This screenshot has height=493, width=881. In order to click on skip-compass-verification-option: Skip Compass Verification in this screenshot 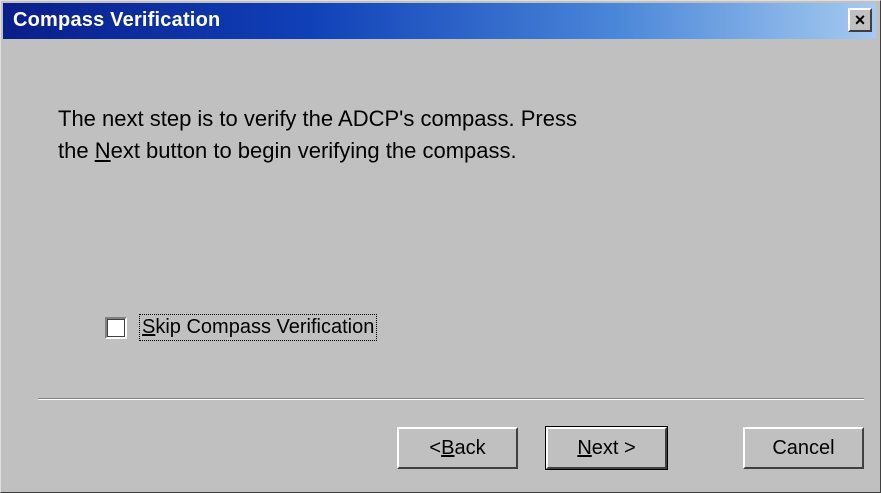, I will do `click(241, 327)`.